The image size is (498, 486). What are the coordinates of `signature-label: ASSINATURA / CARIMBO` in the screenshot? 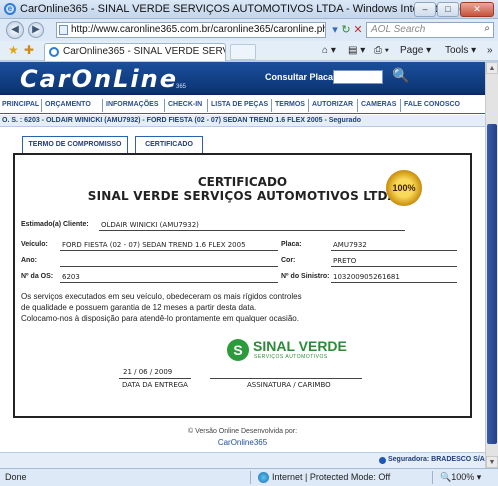 It's located at (289, 385).